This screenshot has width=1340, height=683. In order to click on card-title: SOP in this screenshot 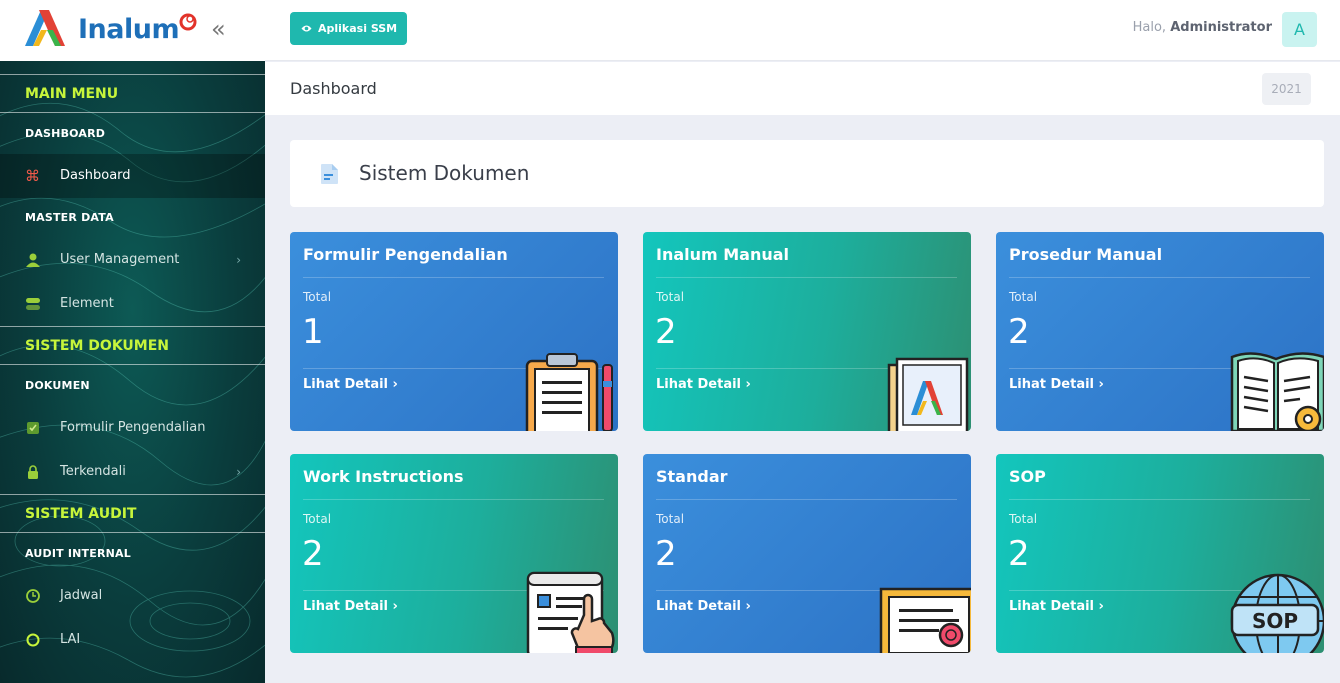, I will do `click(1027, 476)`.